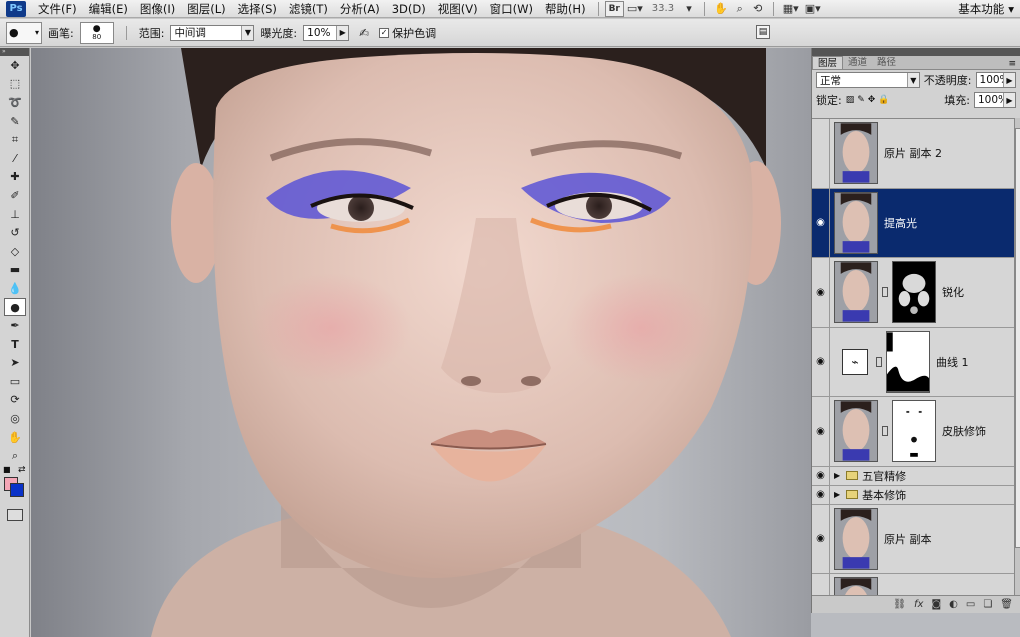 The height and width of the screenshot is (637, 1020). Describe the element at coordinates (936, 604) in the screenshot. I see `mask-icon: ◙` at that location.